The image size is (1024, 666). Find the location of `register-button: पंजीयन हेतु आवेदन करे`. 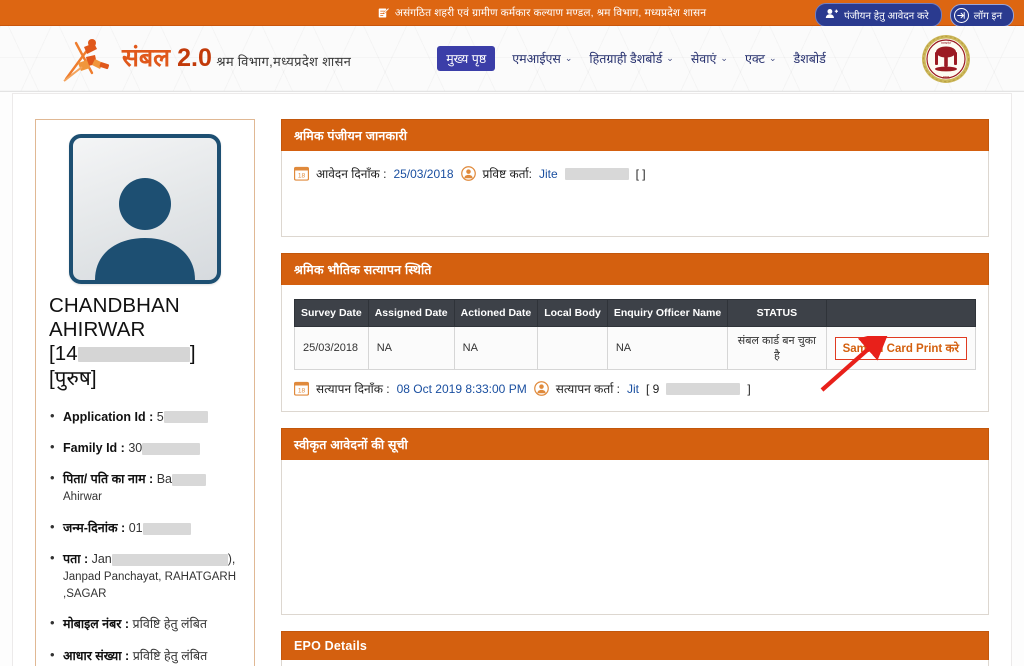

register-button: पंजीयन हेतु आवेदन करे is located at coordinates (878, 15).